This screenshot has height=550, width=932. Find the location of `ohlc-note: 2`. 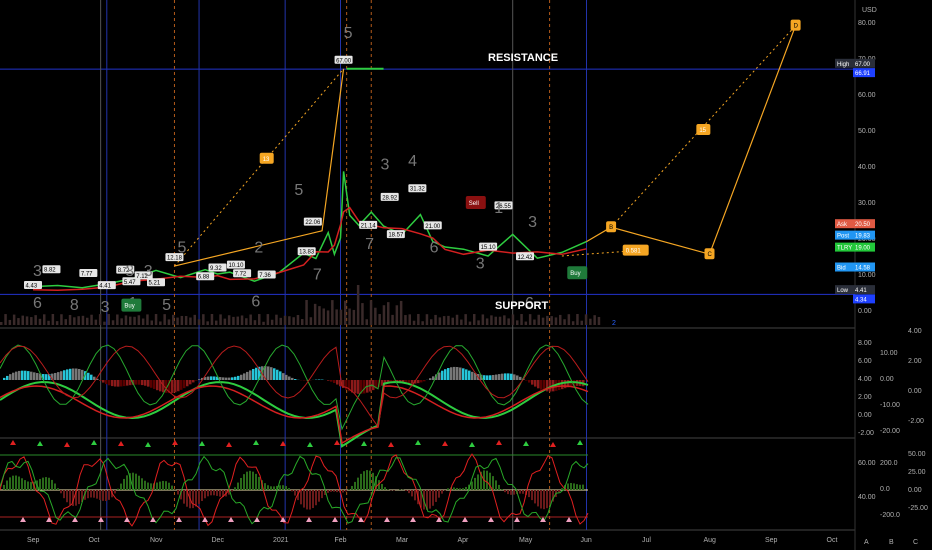

ohlc-note: 2 is located at coordinates (614, 323).